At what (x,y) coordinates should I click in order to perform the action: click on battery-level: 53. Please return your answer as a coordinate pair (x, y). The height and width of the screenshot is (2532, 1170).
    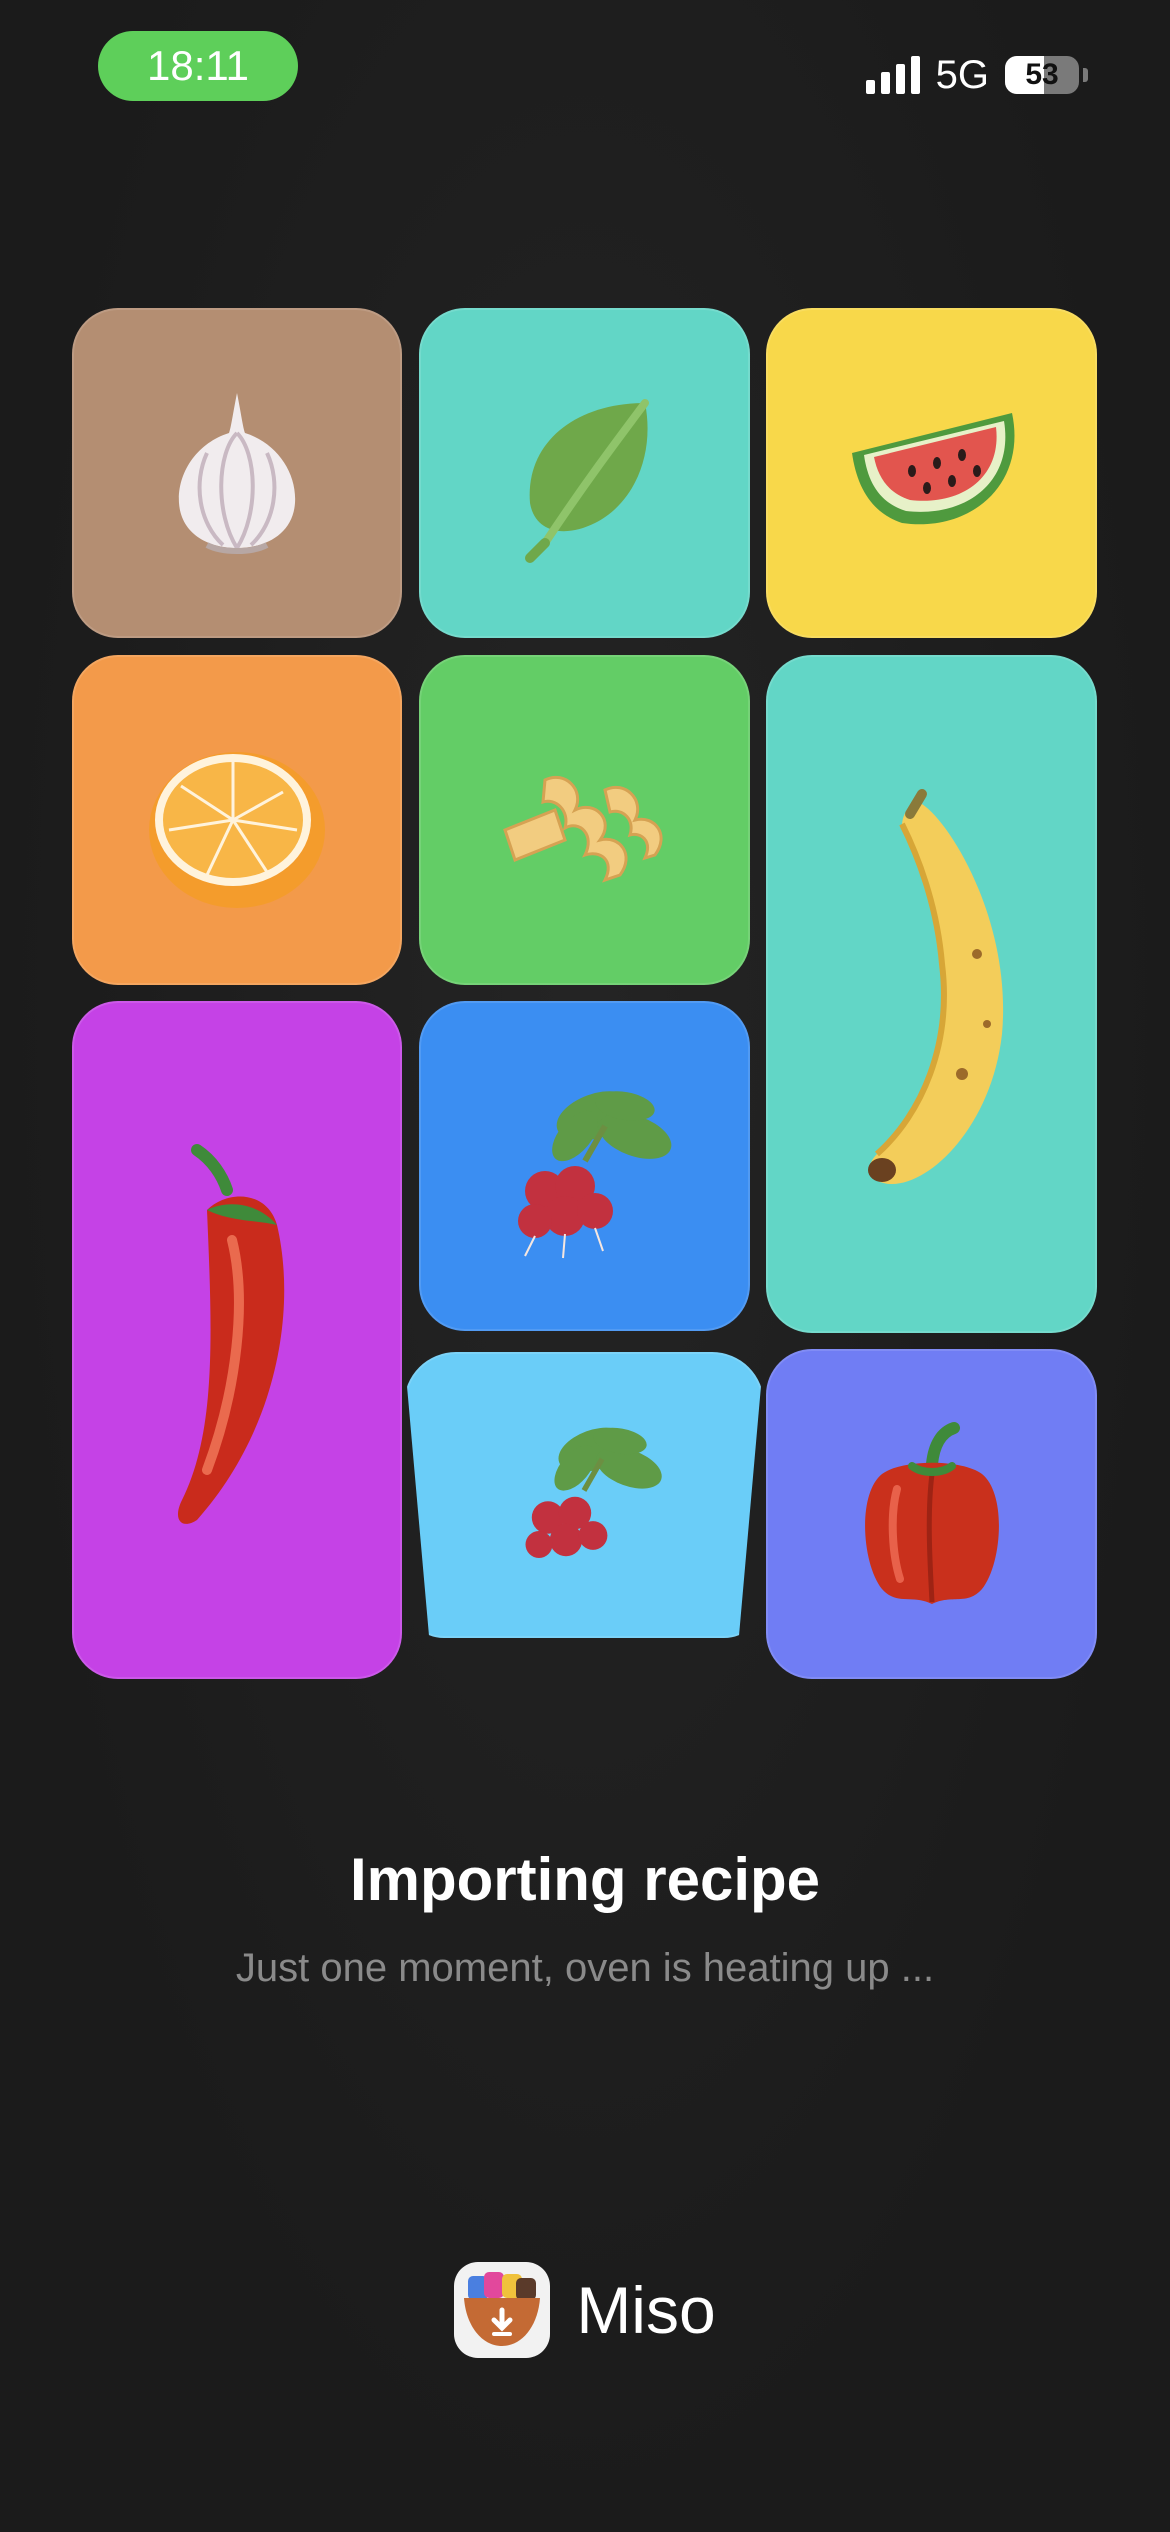
    Looking at the image, I should click on (1042, 74).